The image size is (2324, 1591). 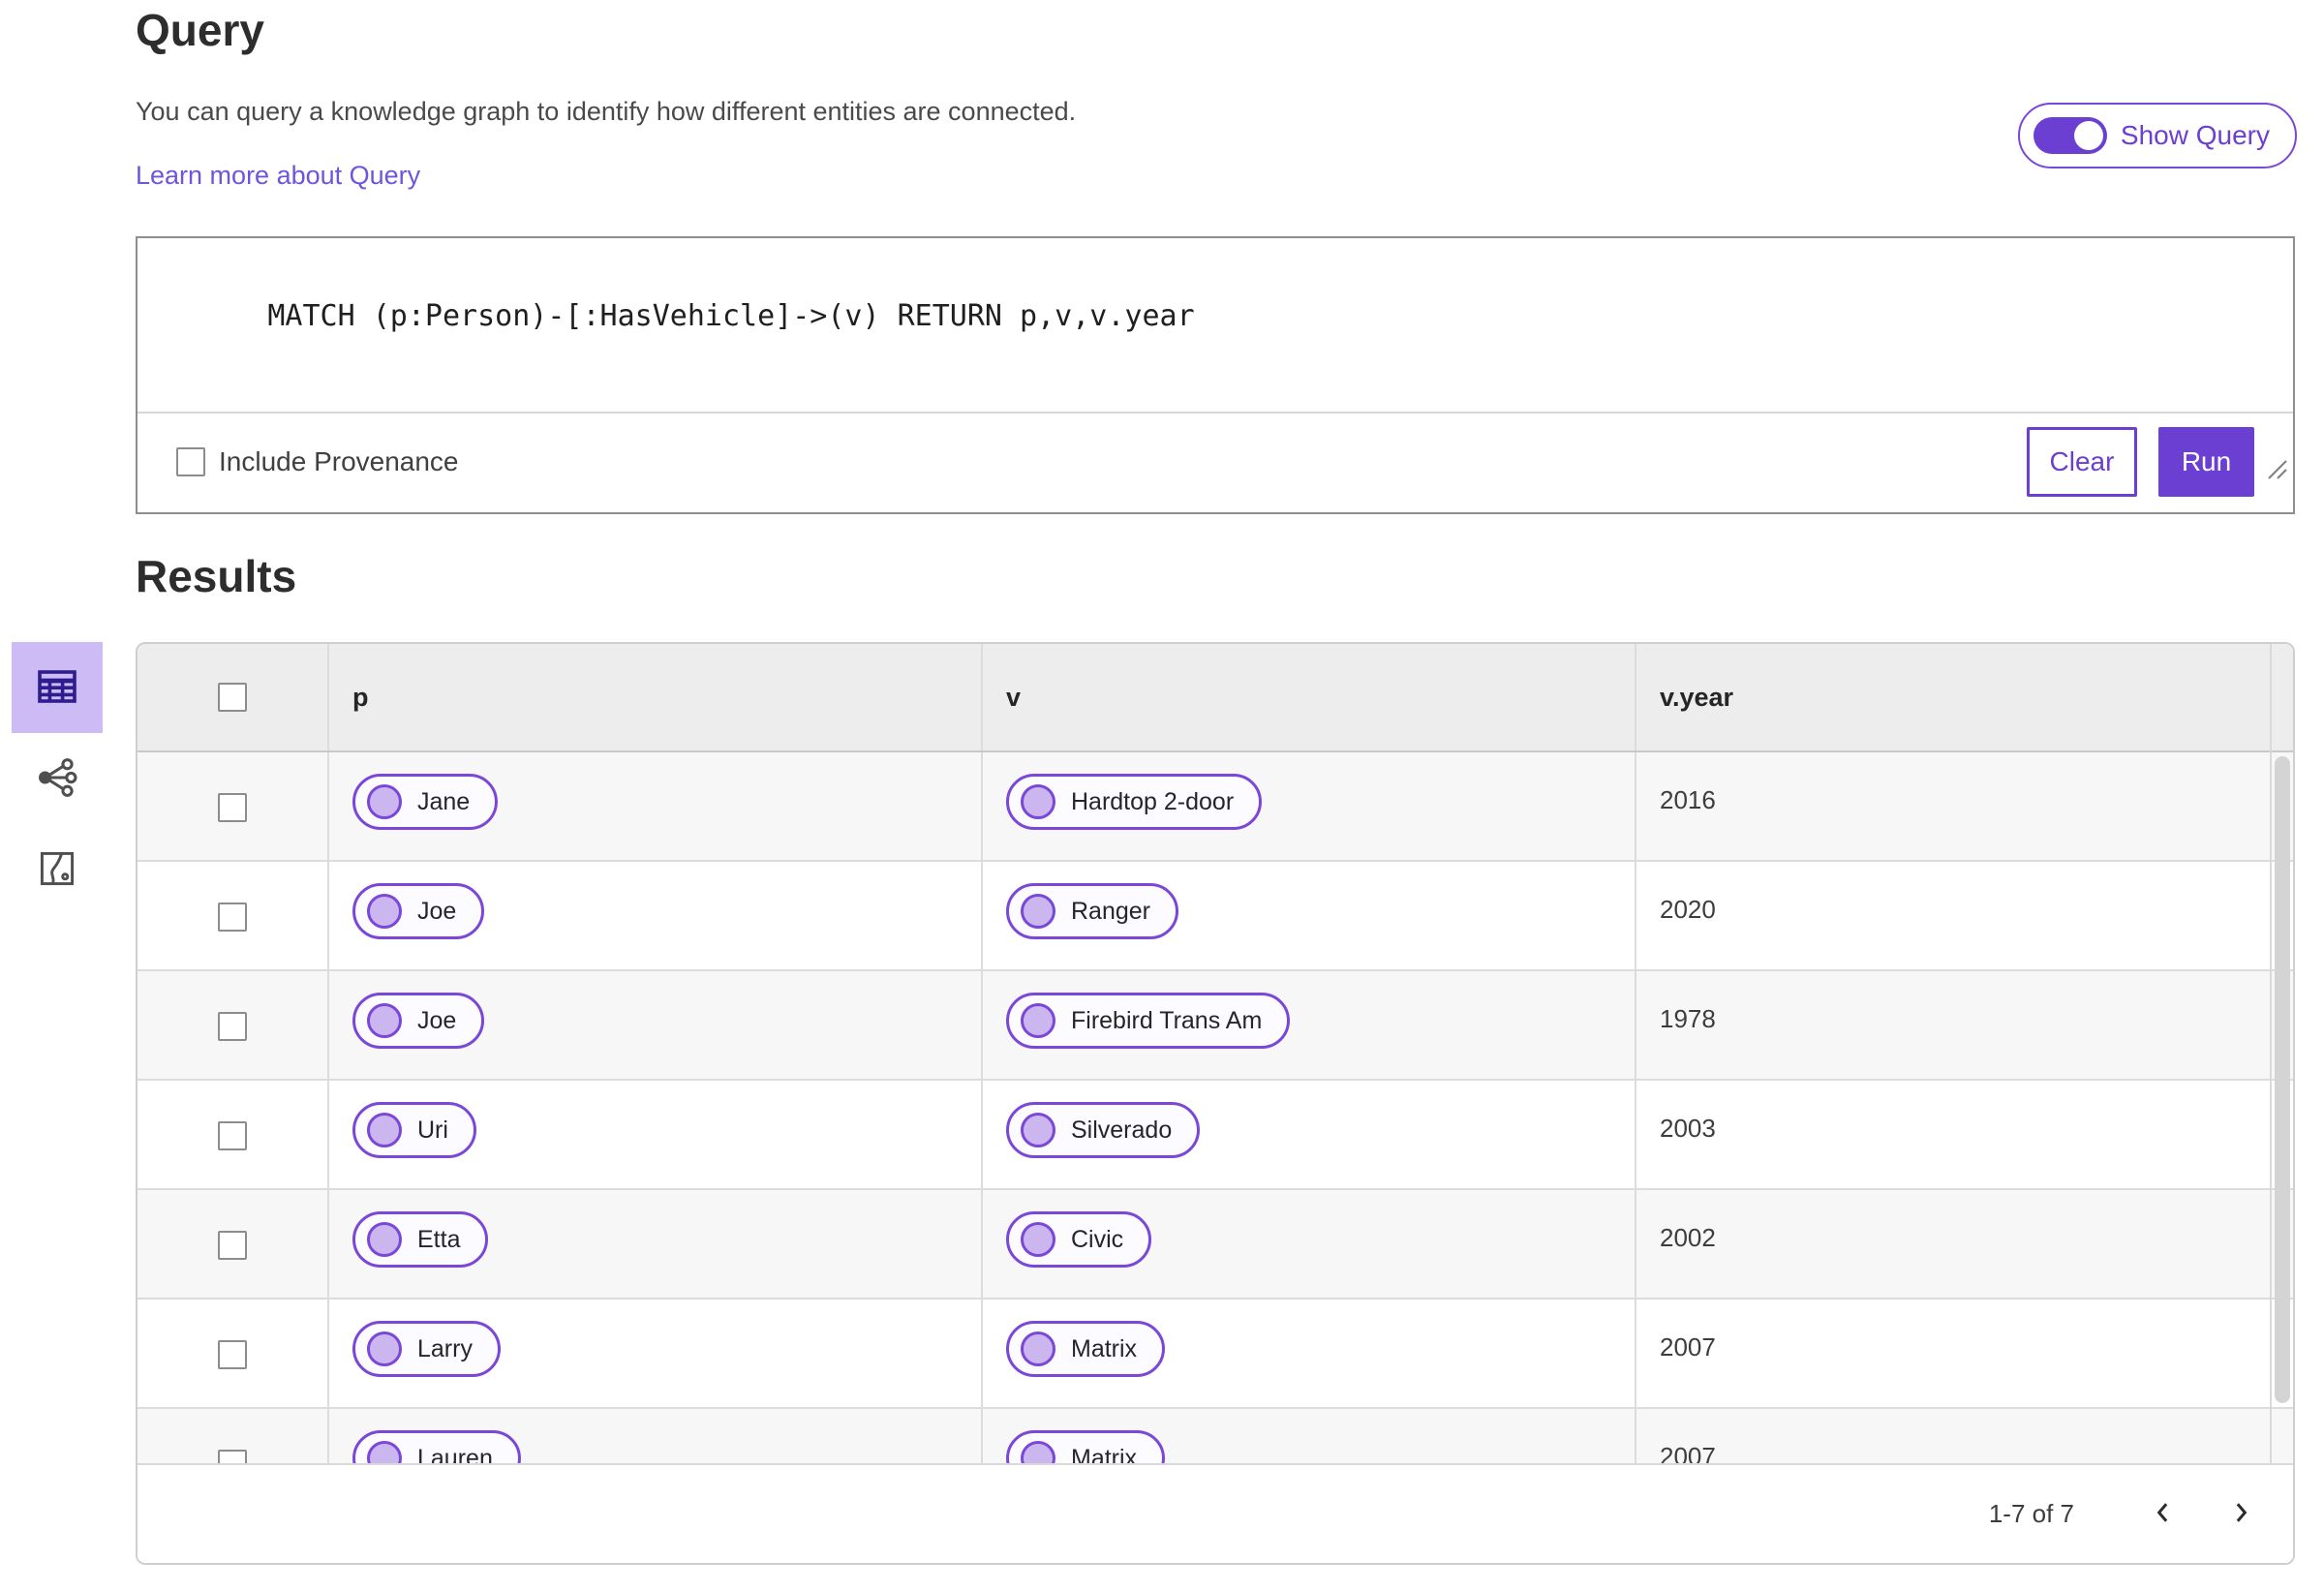 What do you see at coordinates (2070, 135) in the screenshot?
I see `toggle-switch-icon` at bounding box center [2070, 135].